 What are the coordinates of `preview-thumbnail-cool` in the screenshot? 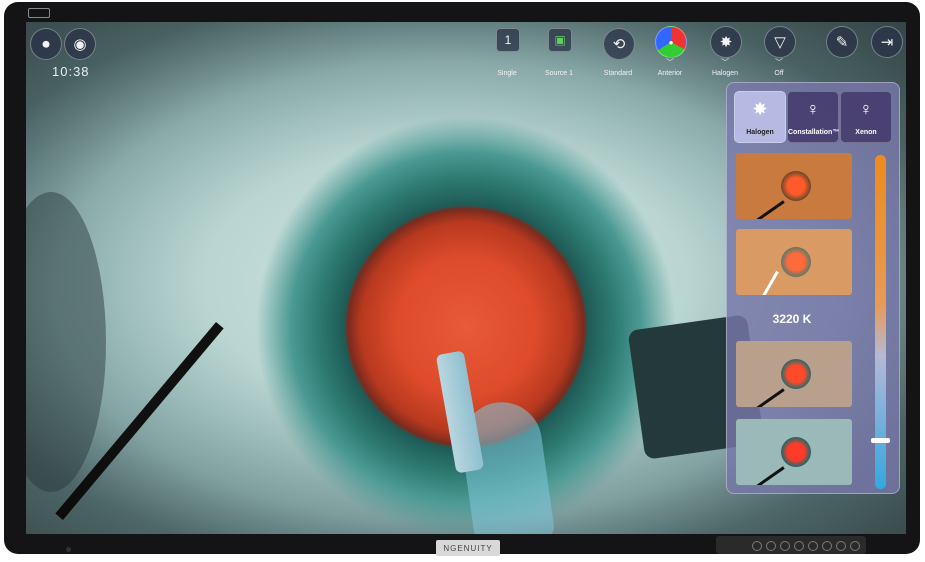 It's located at (794, 452).